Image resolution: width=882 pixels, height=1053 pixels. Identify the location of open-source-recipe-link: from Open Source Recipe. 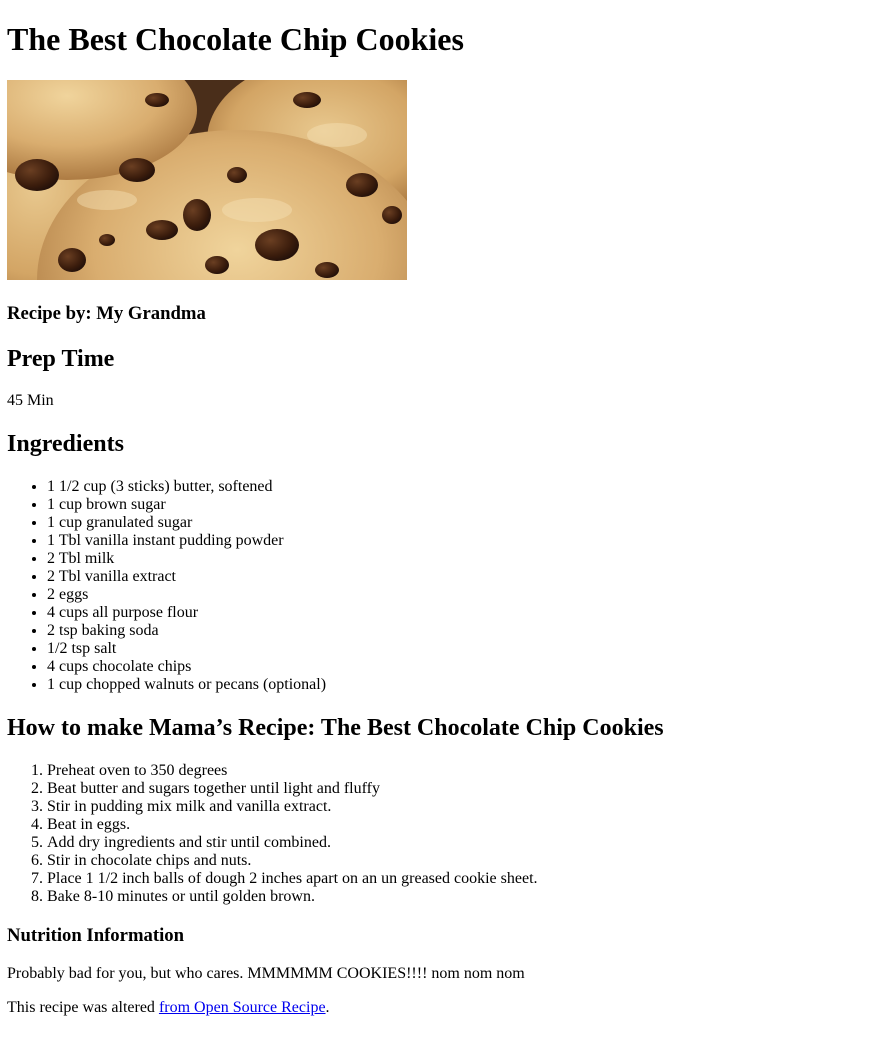
(242, 1007).